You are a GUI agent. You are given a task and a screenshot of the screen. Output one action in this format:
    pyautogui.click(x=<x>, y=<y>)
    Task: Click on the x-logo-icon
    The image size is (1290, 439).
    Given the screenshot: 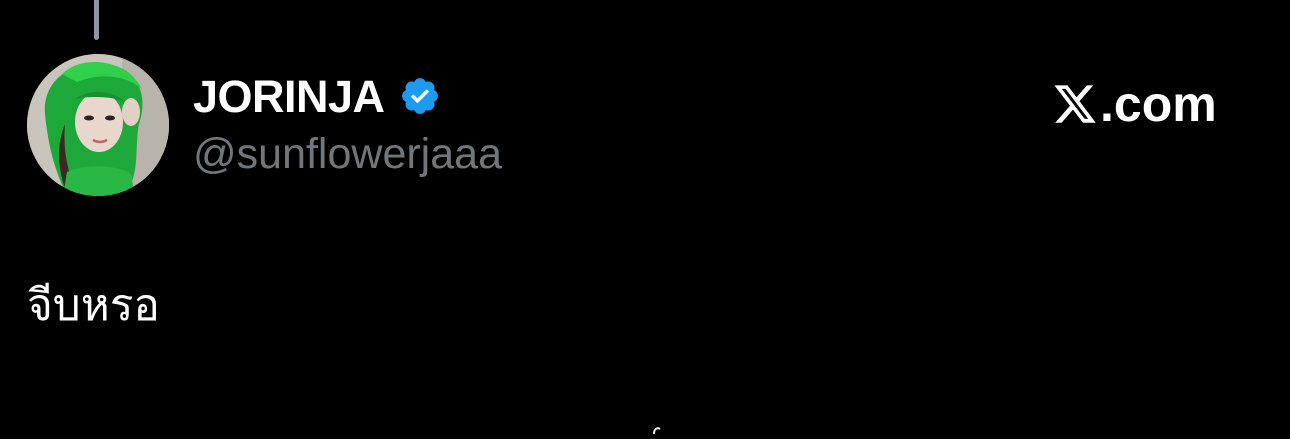 What is the action you would take?
    pyautogui.click(x=1075, y=104)
    